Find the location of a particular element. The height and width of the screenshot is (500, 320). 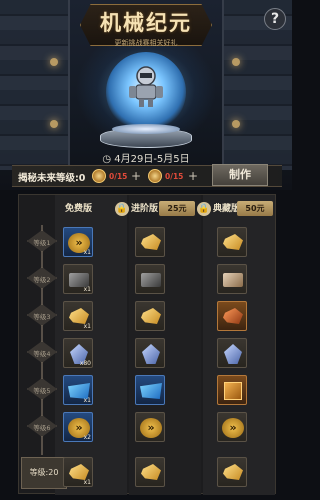

reward-slot-advanced: » is located at coordinates (150, 427).